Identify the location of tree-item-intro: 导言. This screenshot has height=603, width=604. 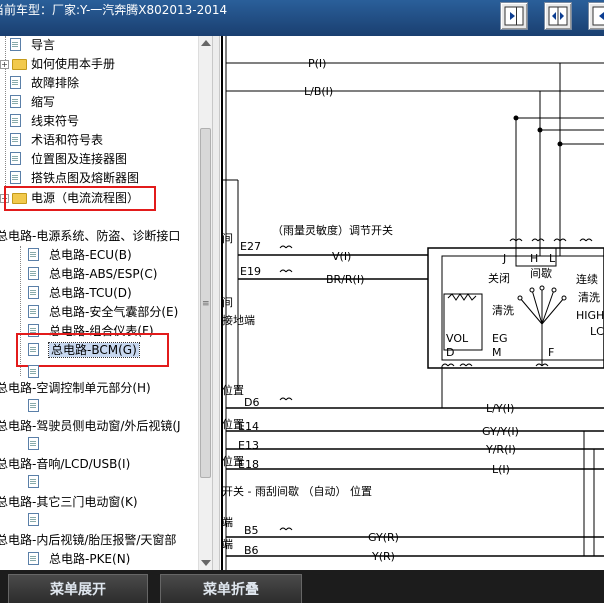
(32, 45).